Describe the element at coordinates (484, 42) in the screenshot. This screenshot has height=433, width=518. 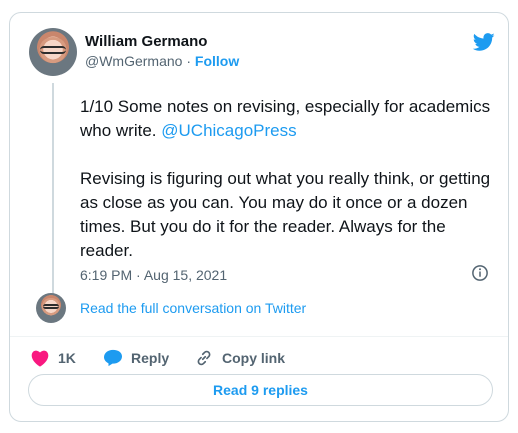
I see `twitter-bird-icon` at that location.